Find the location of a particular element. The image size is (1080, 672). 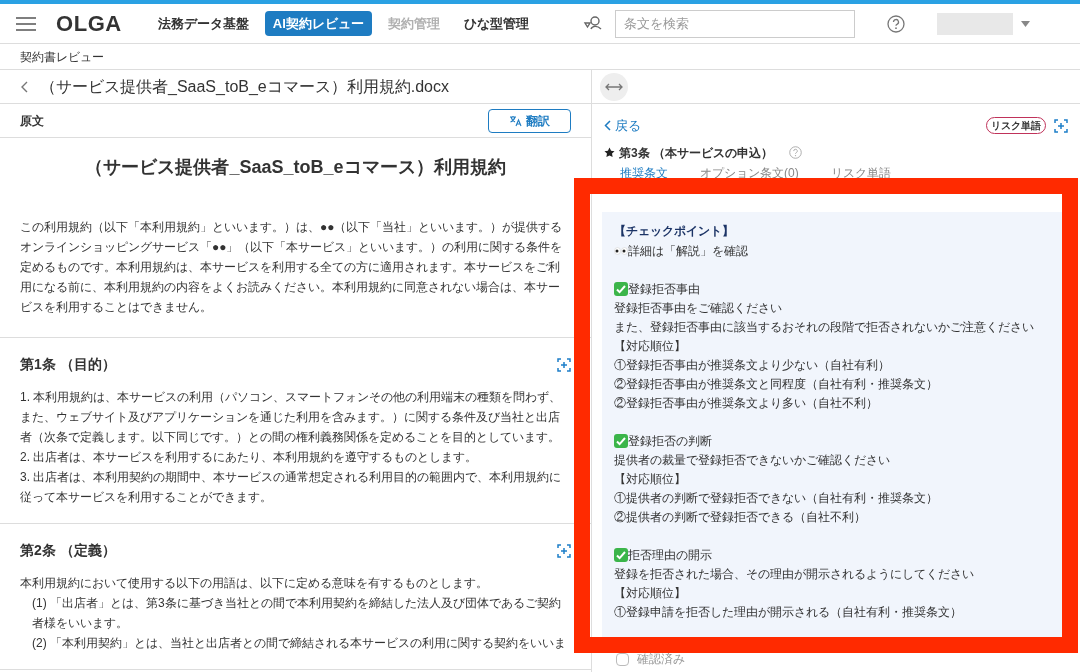

checkpoint-line: ②登録拒否事由が推奨条文より多い（自社不利） is located at coordinates (746, 403).